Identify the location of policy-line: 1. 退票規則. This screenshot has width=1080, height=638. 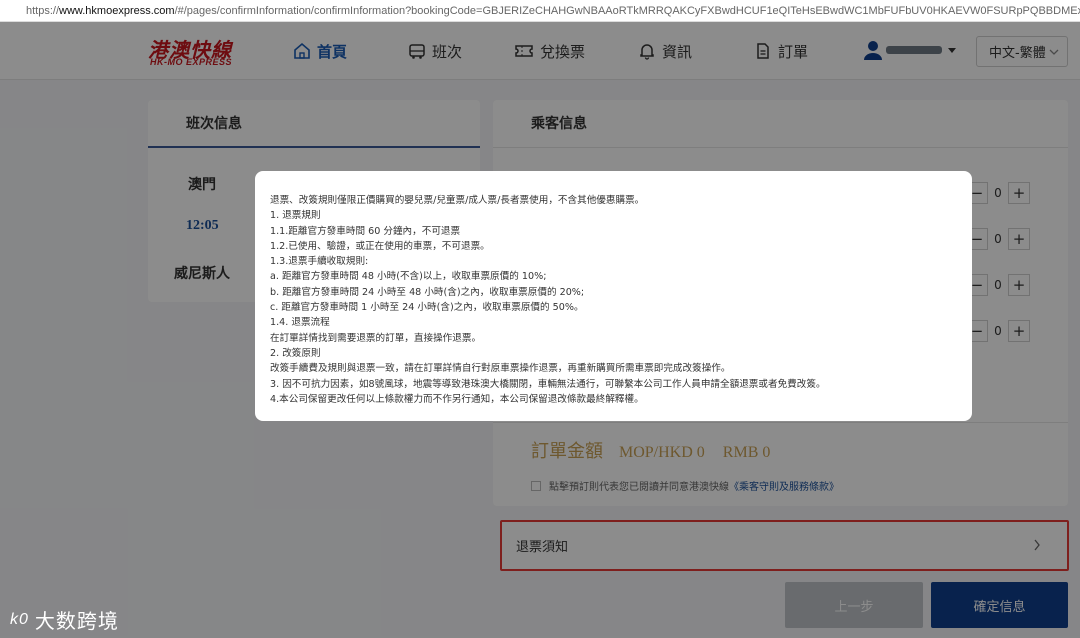
(295, 216).